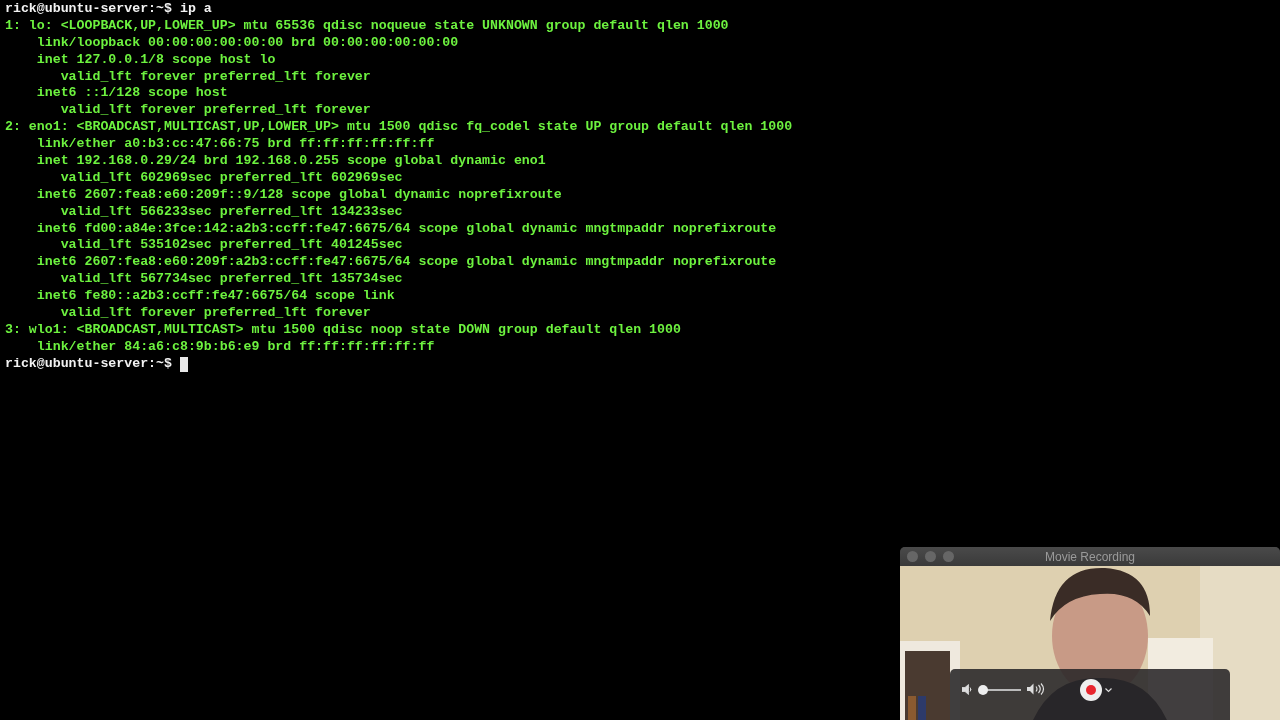 This screenshot has height=720, width=1280. What do you see at coordinates (406, 263) in the screenshot?
I see `output-line: inet6 2607:fea8:e60:209f:a2b3:ccff:fe47:6675/64 scope global dynamic mngtmpaddr noprefixroute` at bounding box center [406, 263].